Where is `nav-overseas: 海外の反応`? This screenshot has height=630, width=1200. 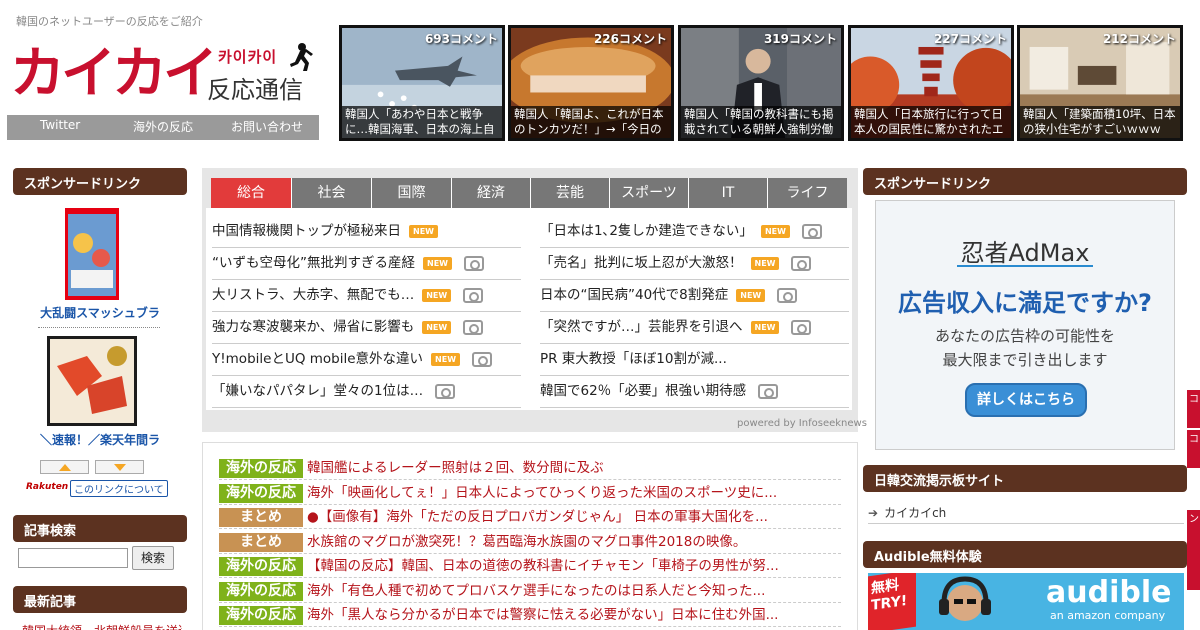 nav-overseas: 海外の反応 is located at coordinates (163, 126).